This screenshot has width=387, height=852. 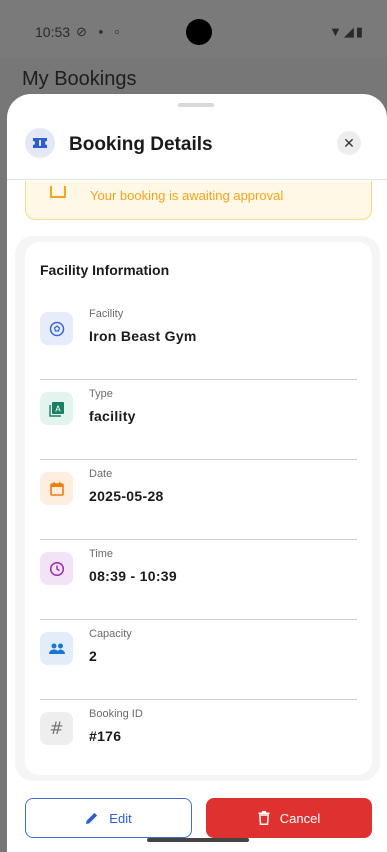 What do you see at coordinates (93, 656) in the screenshot?
I see `capacity-value: 2` at bounding box center [93, 656].